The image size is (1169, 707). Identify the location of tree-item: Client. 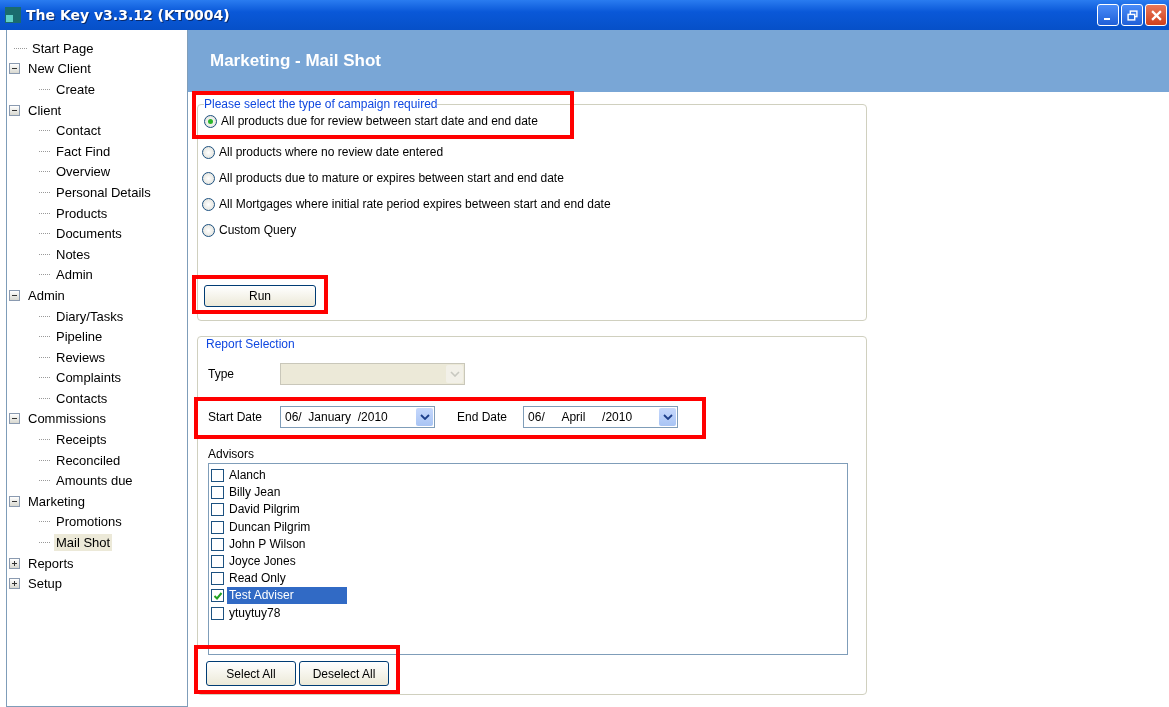
(45, 110).